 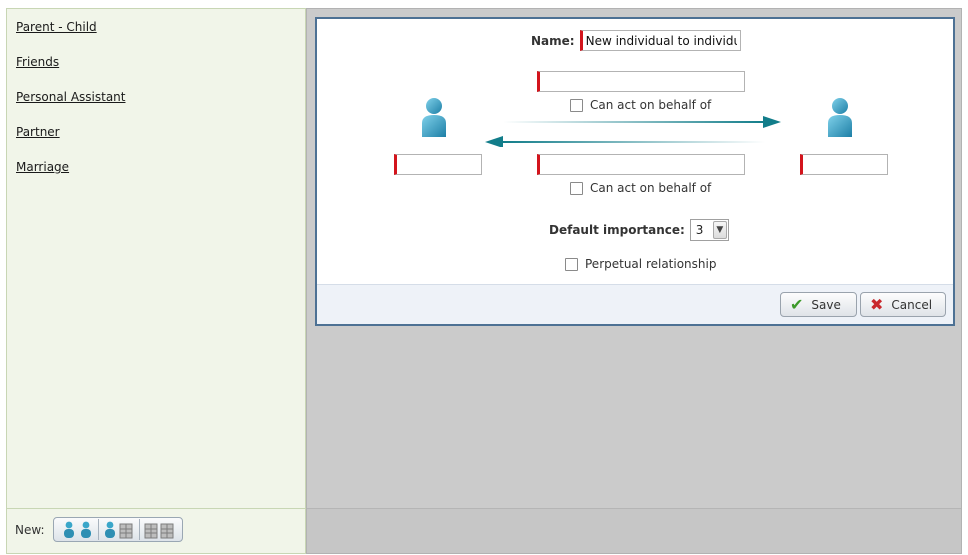 What do you see at coordinates (660, 40) in the screenshot?
I see `name-input` at bounding box center [660, 40].